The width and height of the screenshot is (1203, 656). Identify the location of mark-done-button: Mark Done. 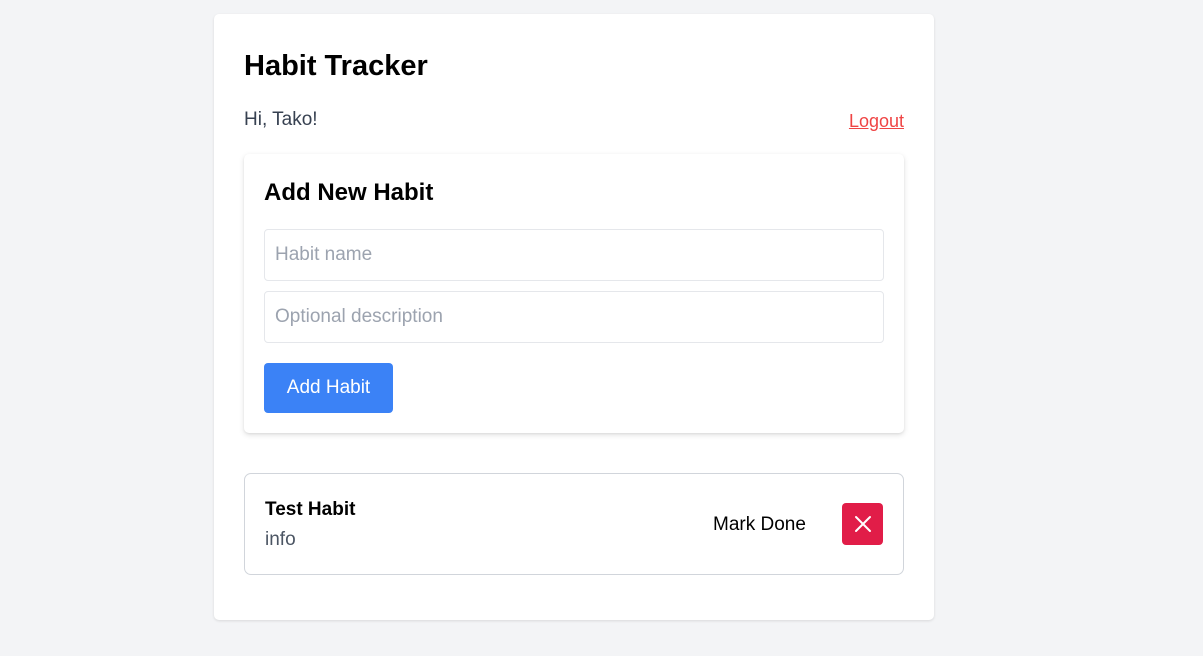
(759, 525).